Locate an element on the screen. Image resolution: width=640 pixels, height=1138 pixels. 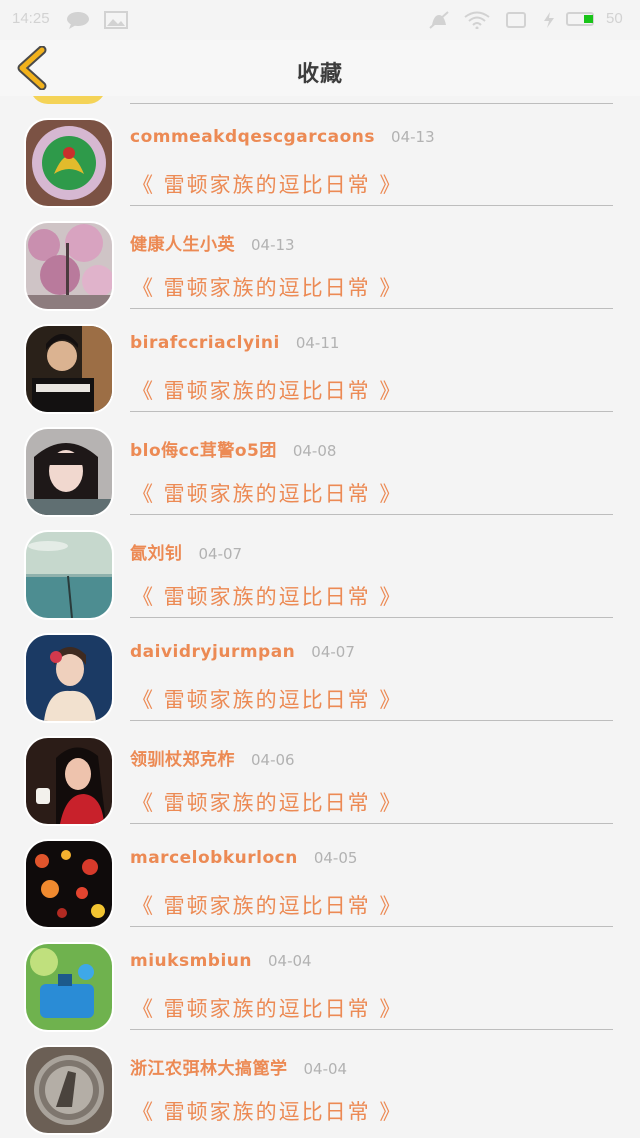
charging-icon is located at coordinates (549, 20).